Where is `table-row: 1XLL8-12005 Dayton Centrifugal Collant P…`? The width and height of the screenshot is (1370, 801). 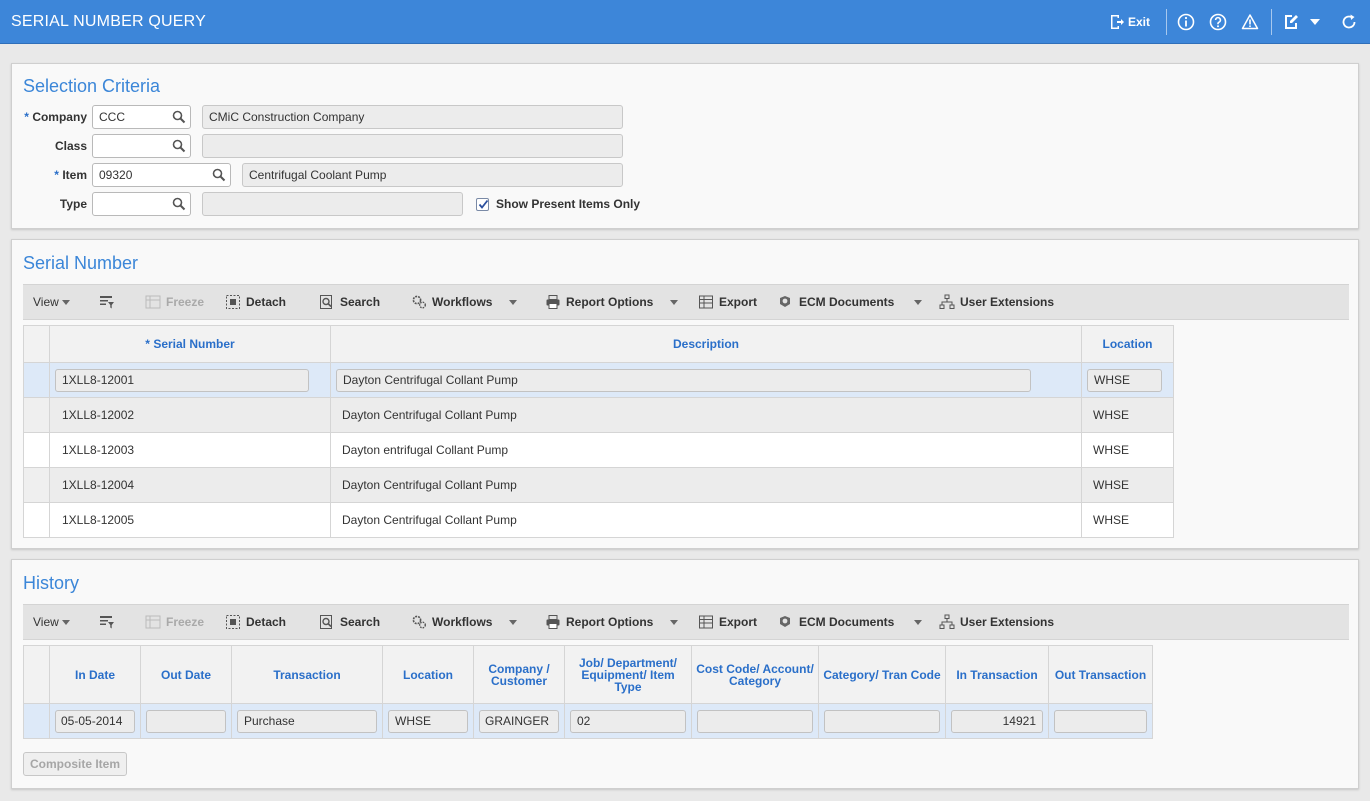 table-row: 1XLL8-12005 Dayton Centrifugal Collant P… is located at coordinates (598, 520).